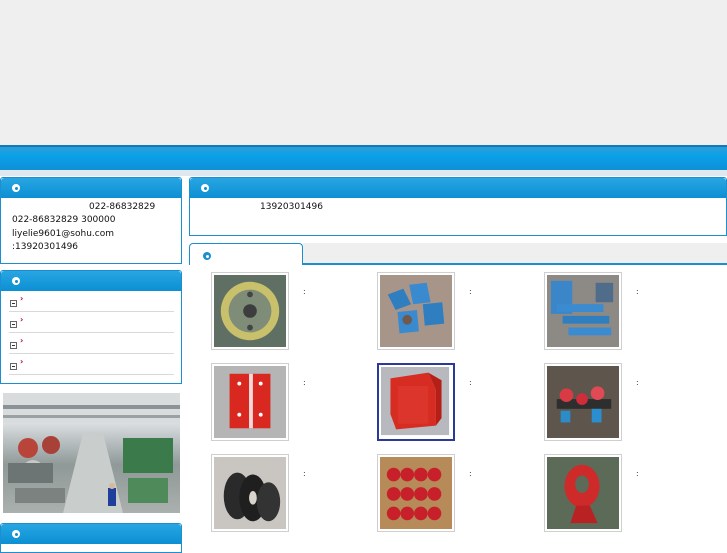  I want to click on category-menu-box: › › › ›, so click(91, 327).